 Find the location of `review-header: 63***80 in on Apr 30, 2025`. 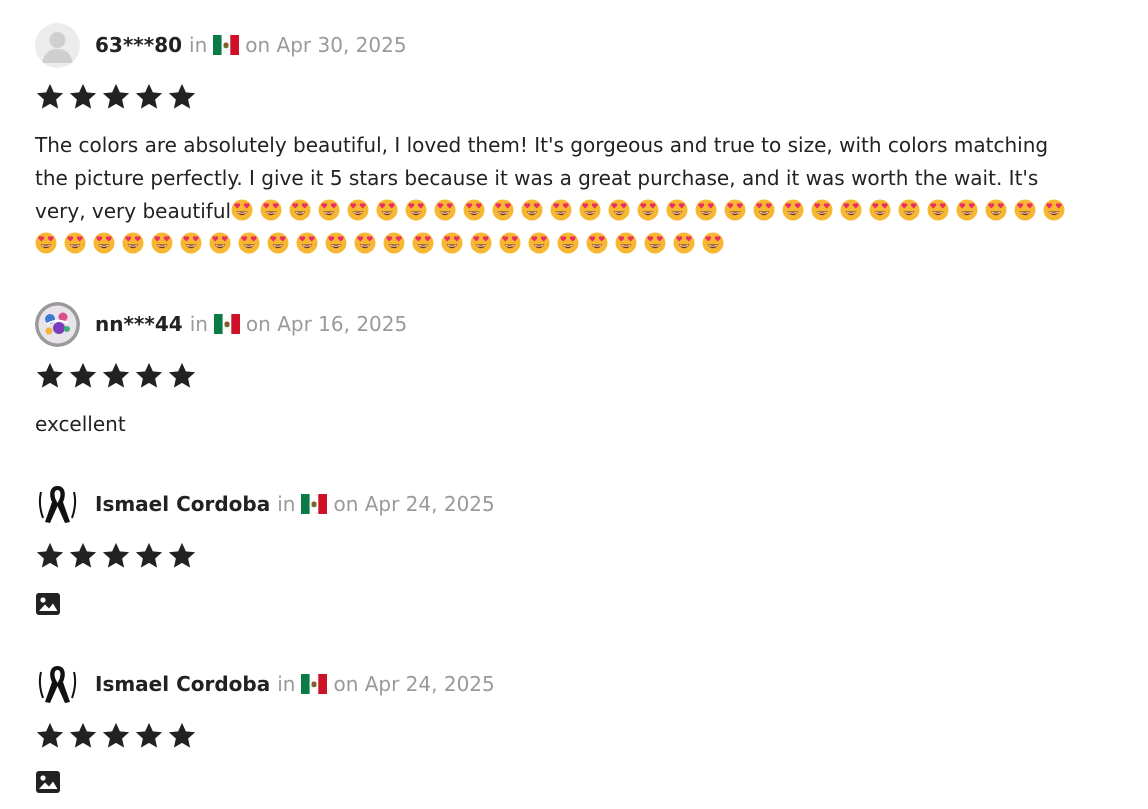

review-header: 63***80 in on Apr 30, 2025 is located at coordinates (575, 45).